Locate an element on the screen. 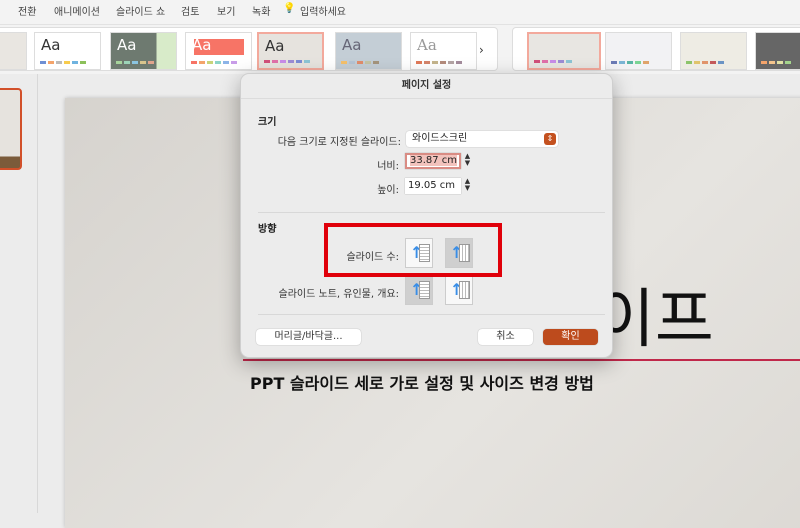 The height and width of the screenshot is (528, 800). slide-title: 이프 is located at coordinates (655, 314).